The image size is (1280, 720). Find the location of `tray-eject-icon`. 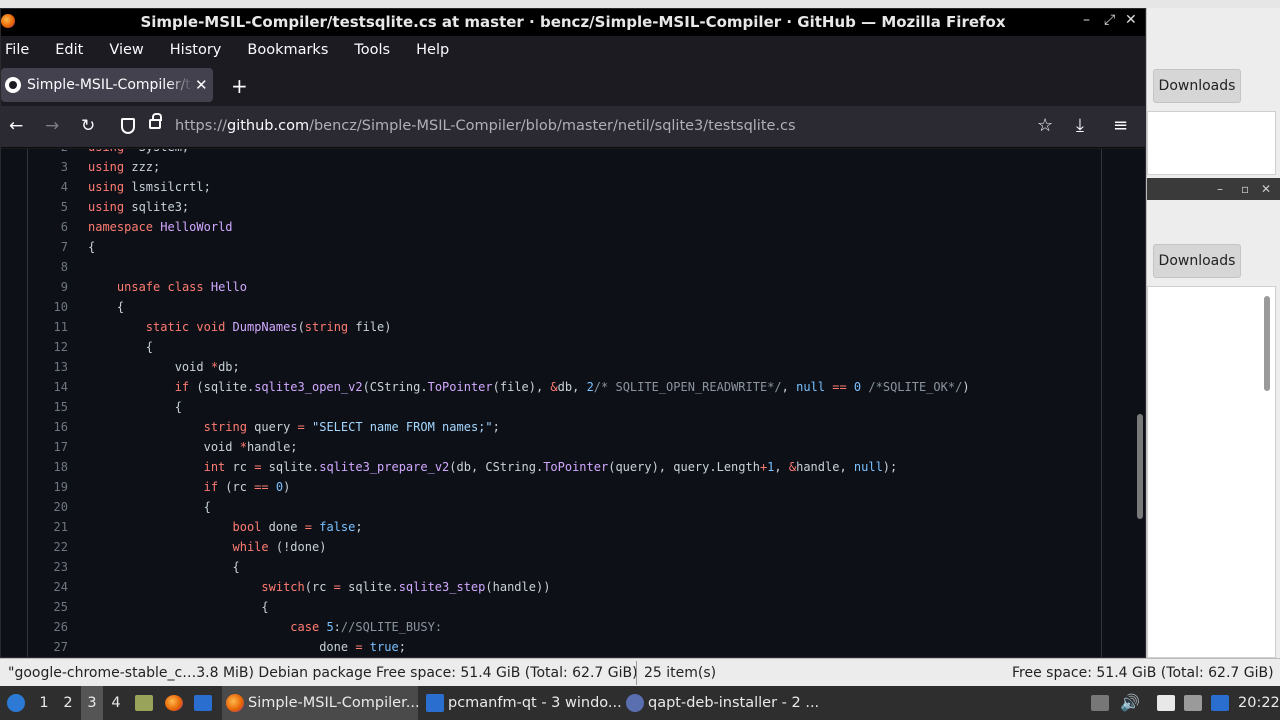

tray-eject-icon is located at coordinates (1100, 703).